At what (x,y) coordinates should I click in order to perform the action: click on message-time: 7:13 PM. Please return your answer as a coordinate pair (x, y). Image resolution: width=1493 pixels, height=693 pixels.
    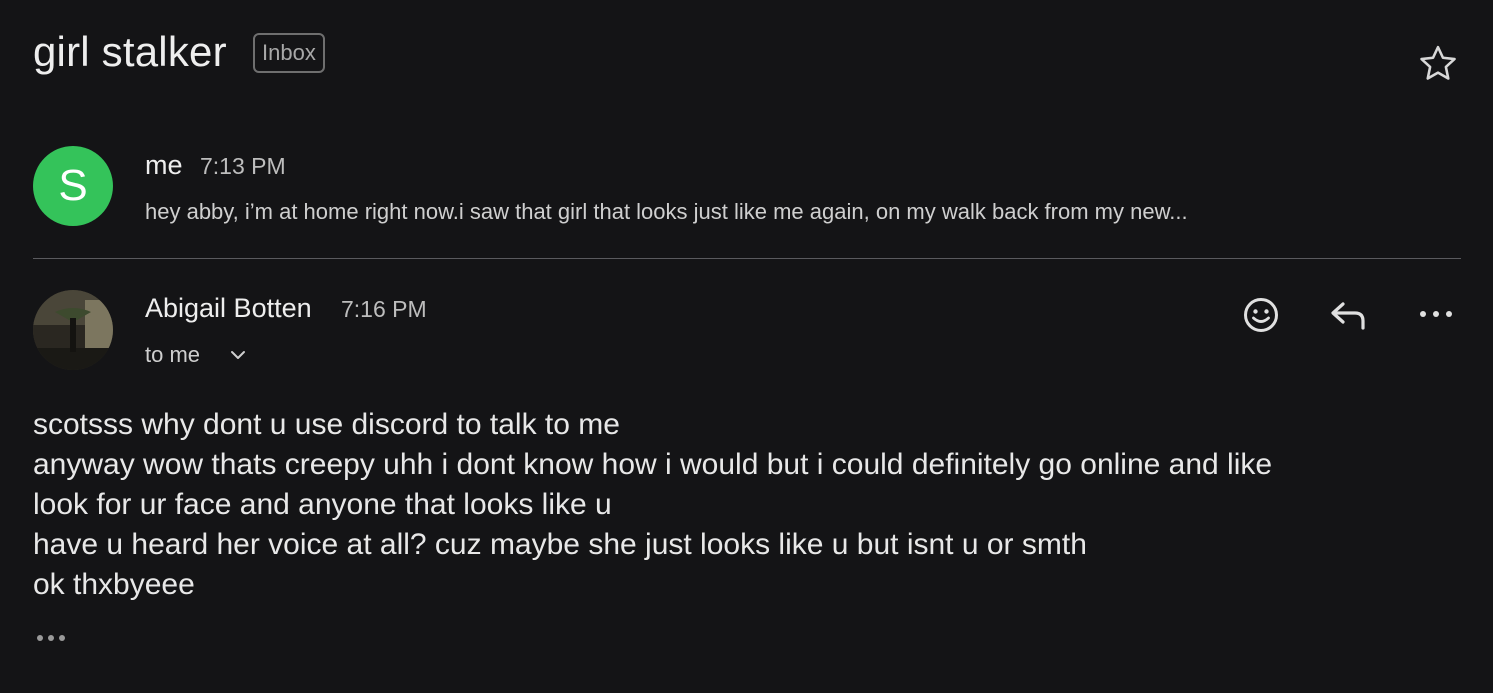
    Looking at the image, I should click on (243, 166).